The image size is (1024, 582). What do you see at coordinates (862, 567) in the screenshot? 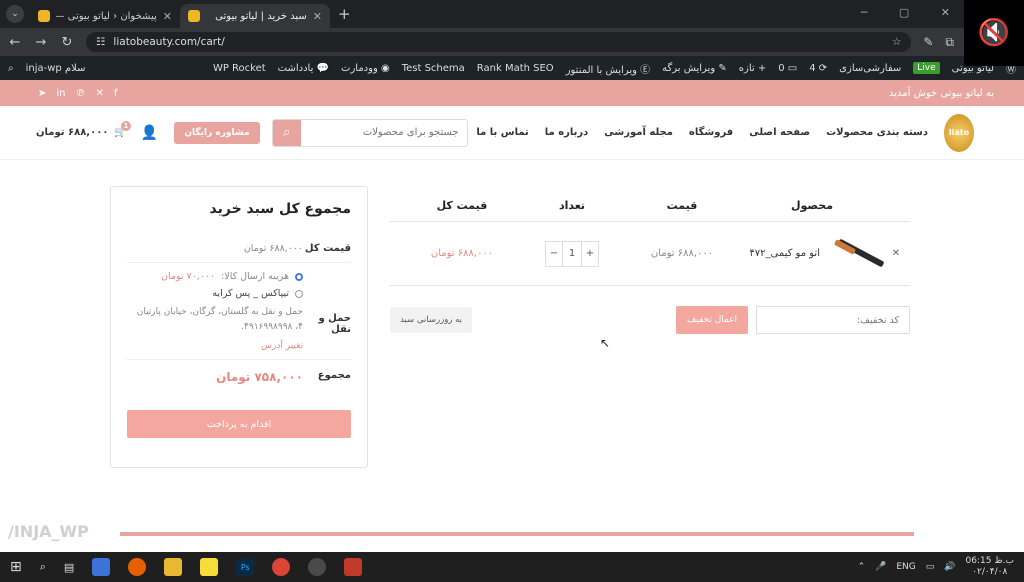
I see `tray-chevron-icon: ⌃` at bounding box center [862, 567].